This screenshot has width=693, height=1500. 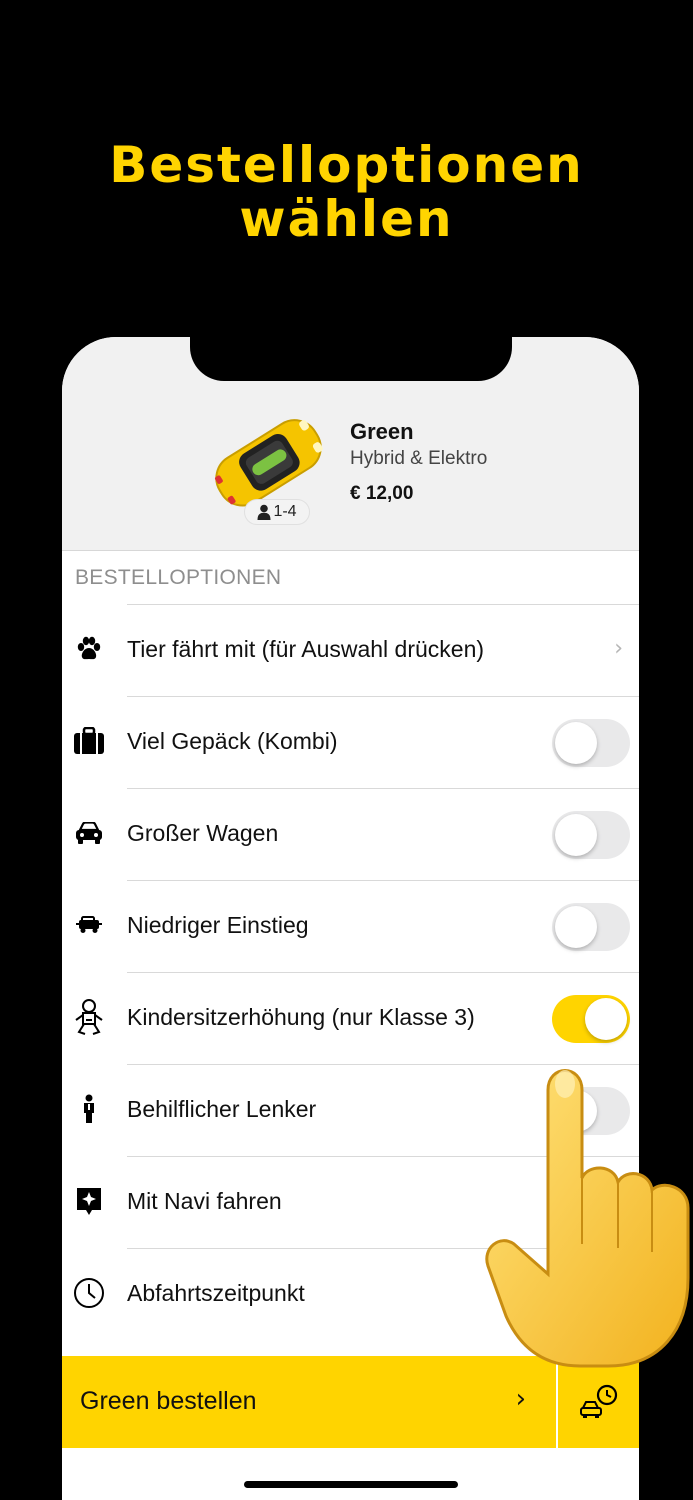 What do you see at coordinates (285, 511) in the screenshot?
I see `passenger-count: 1-4` at bounding box center [285, 511].